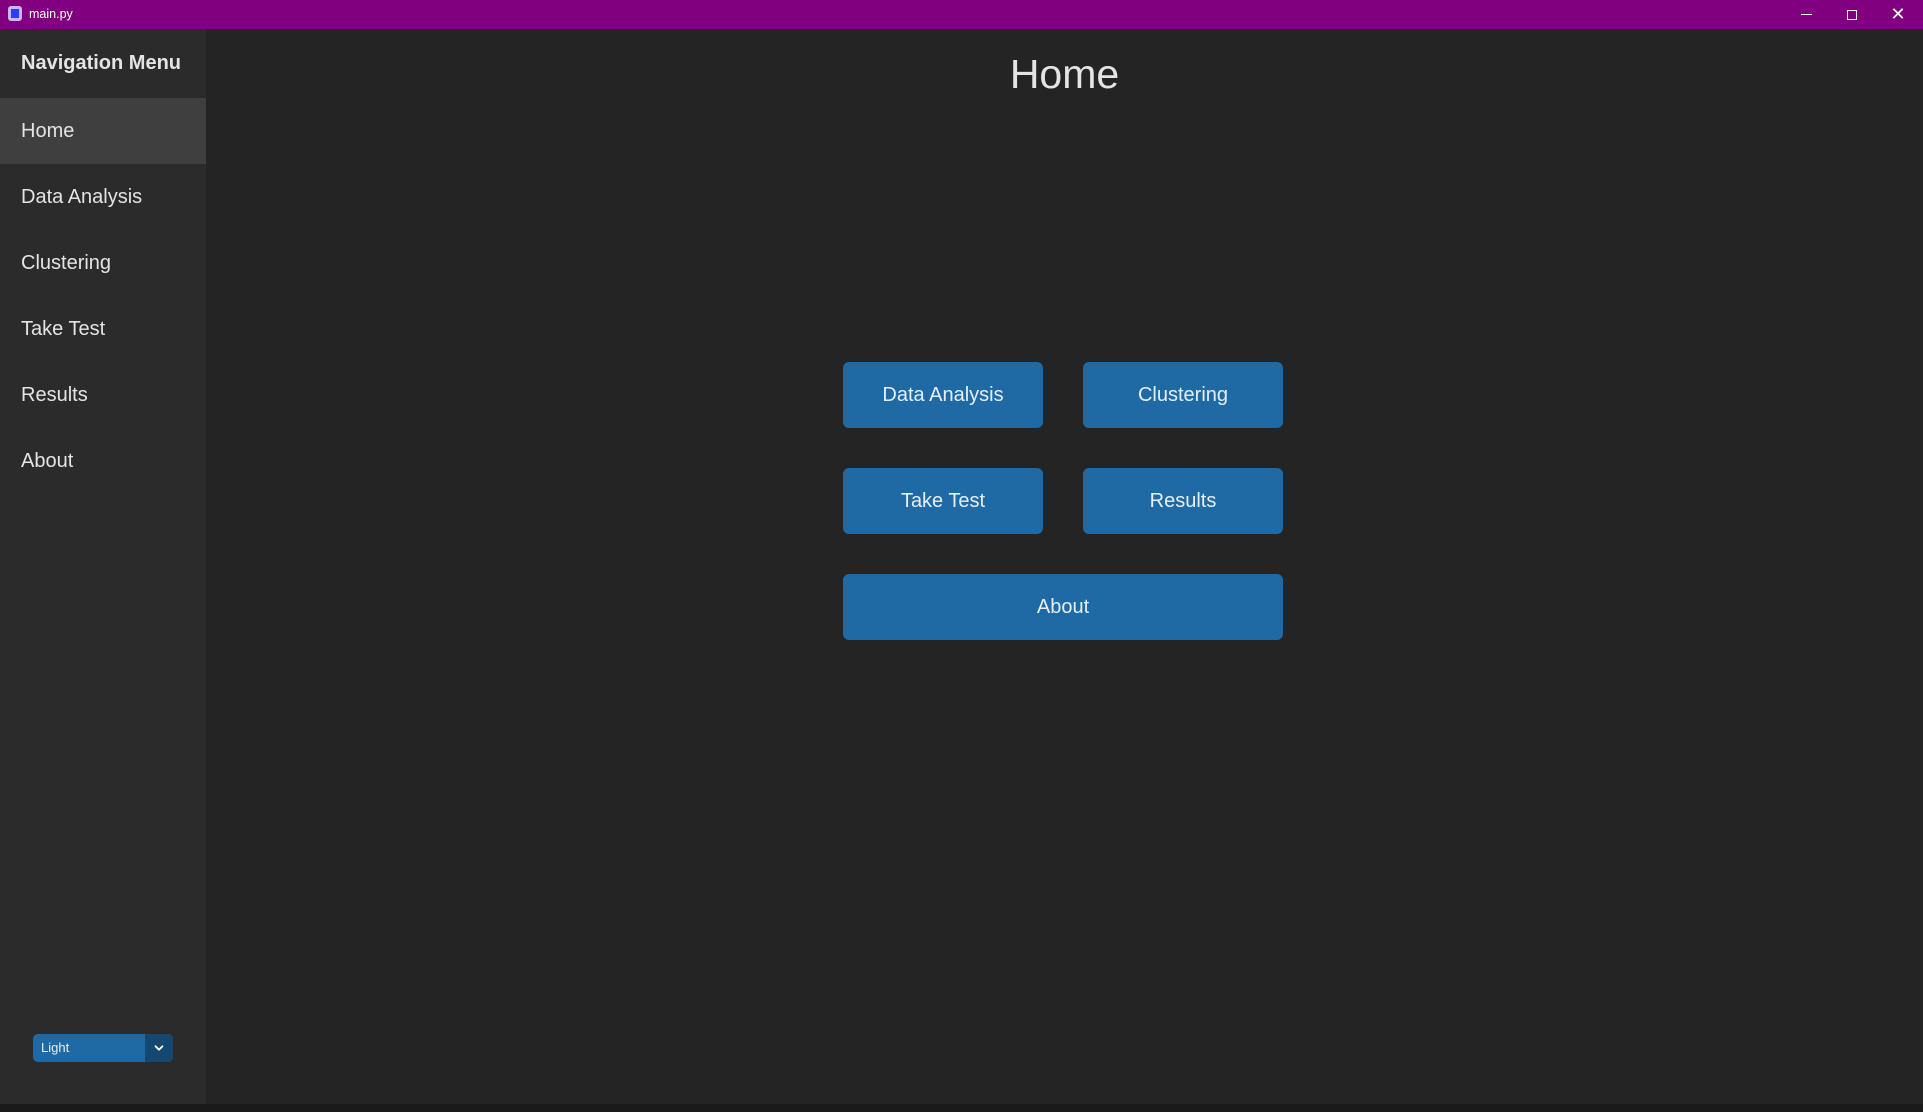 This screenshot has height=1112, width=1923. I want to click on sidebar-item-label: Home, so click(48, 130).